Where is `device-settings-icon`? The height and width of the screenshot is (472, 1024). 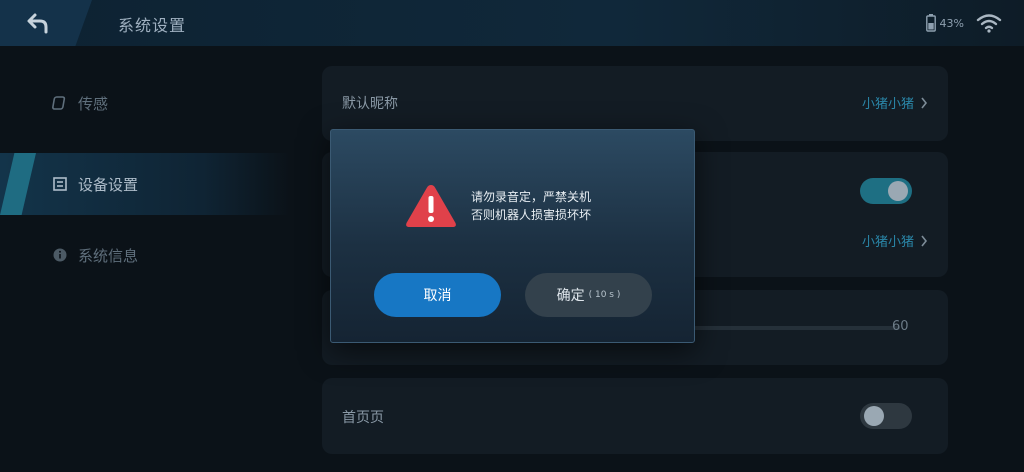 device-settings-icon is located at coordinates (60, 184).